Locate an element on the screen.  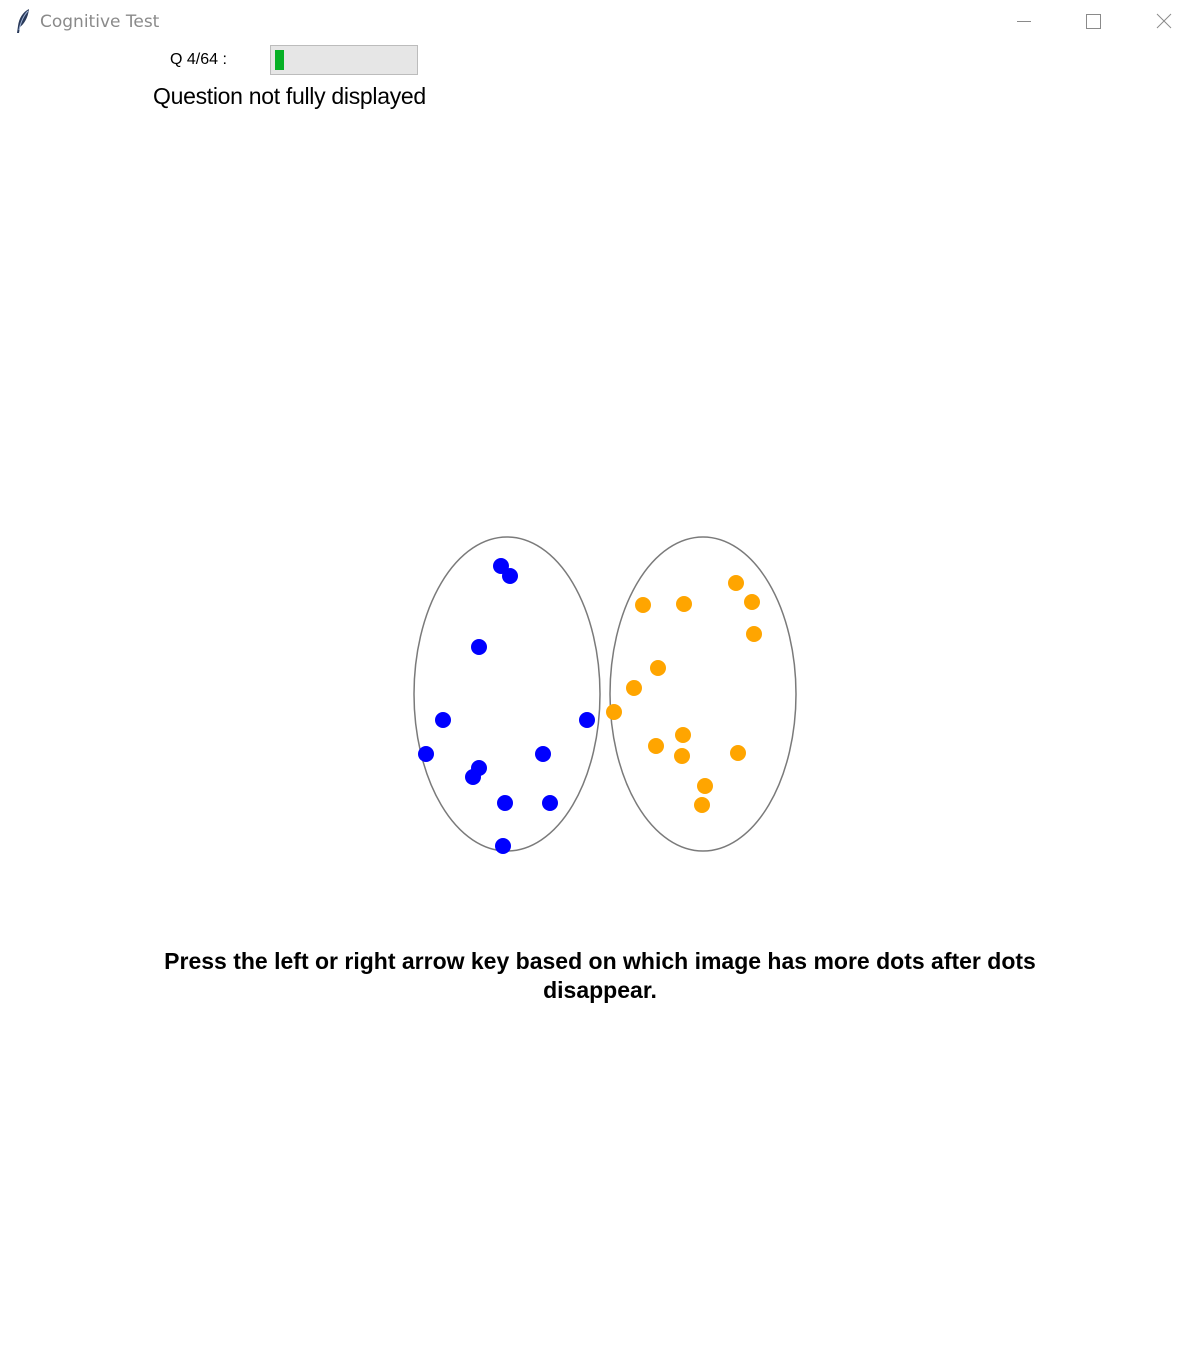
dot-stimulus is located at coordinates (605, 695).